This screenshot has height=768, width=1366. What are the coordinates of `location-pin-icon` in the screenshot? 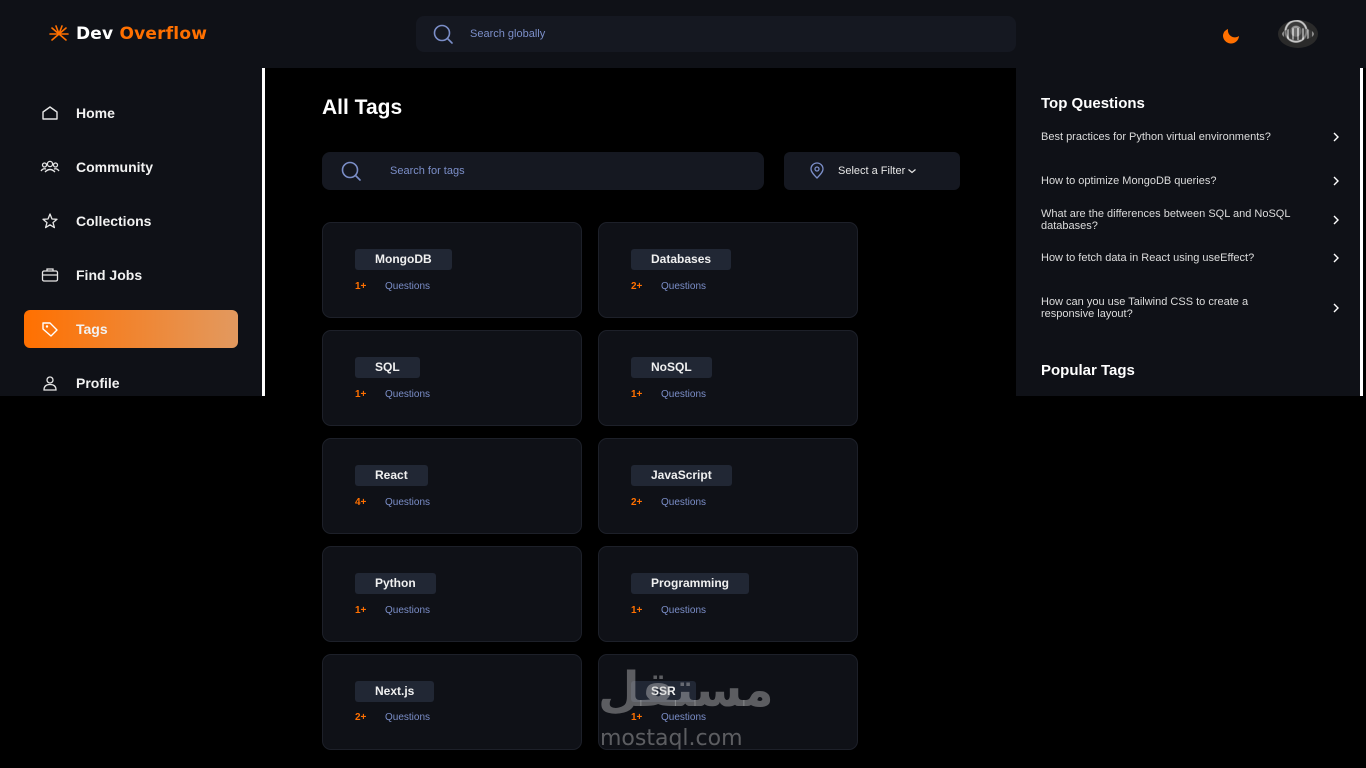 It's located at (817, 170).